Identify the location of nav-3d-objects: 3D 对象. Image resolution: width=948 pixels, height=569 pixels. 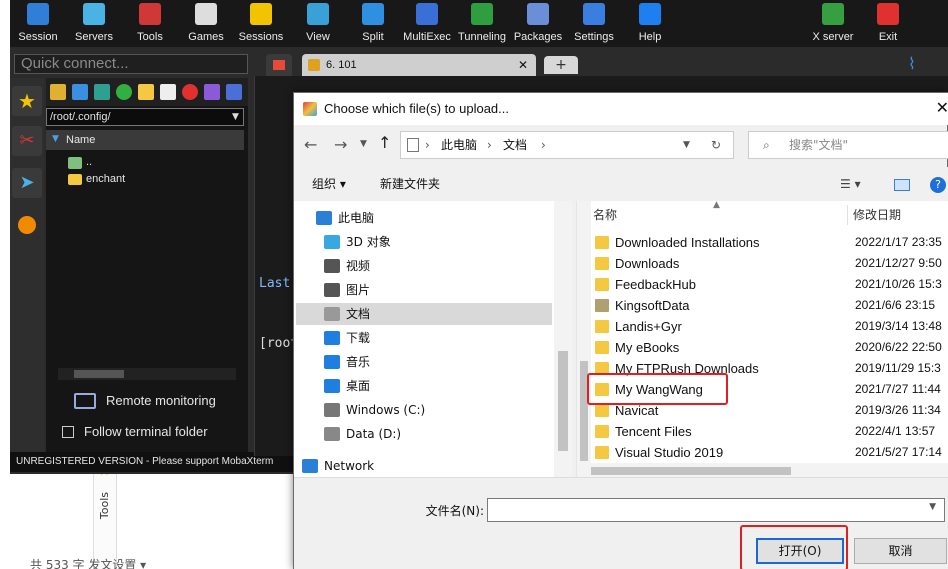
(353, 242).